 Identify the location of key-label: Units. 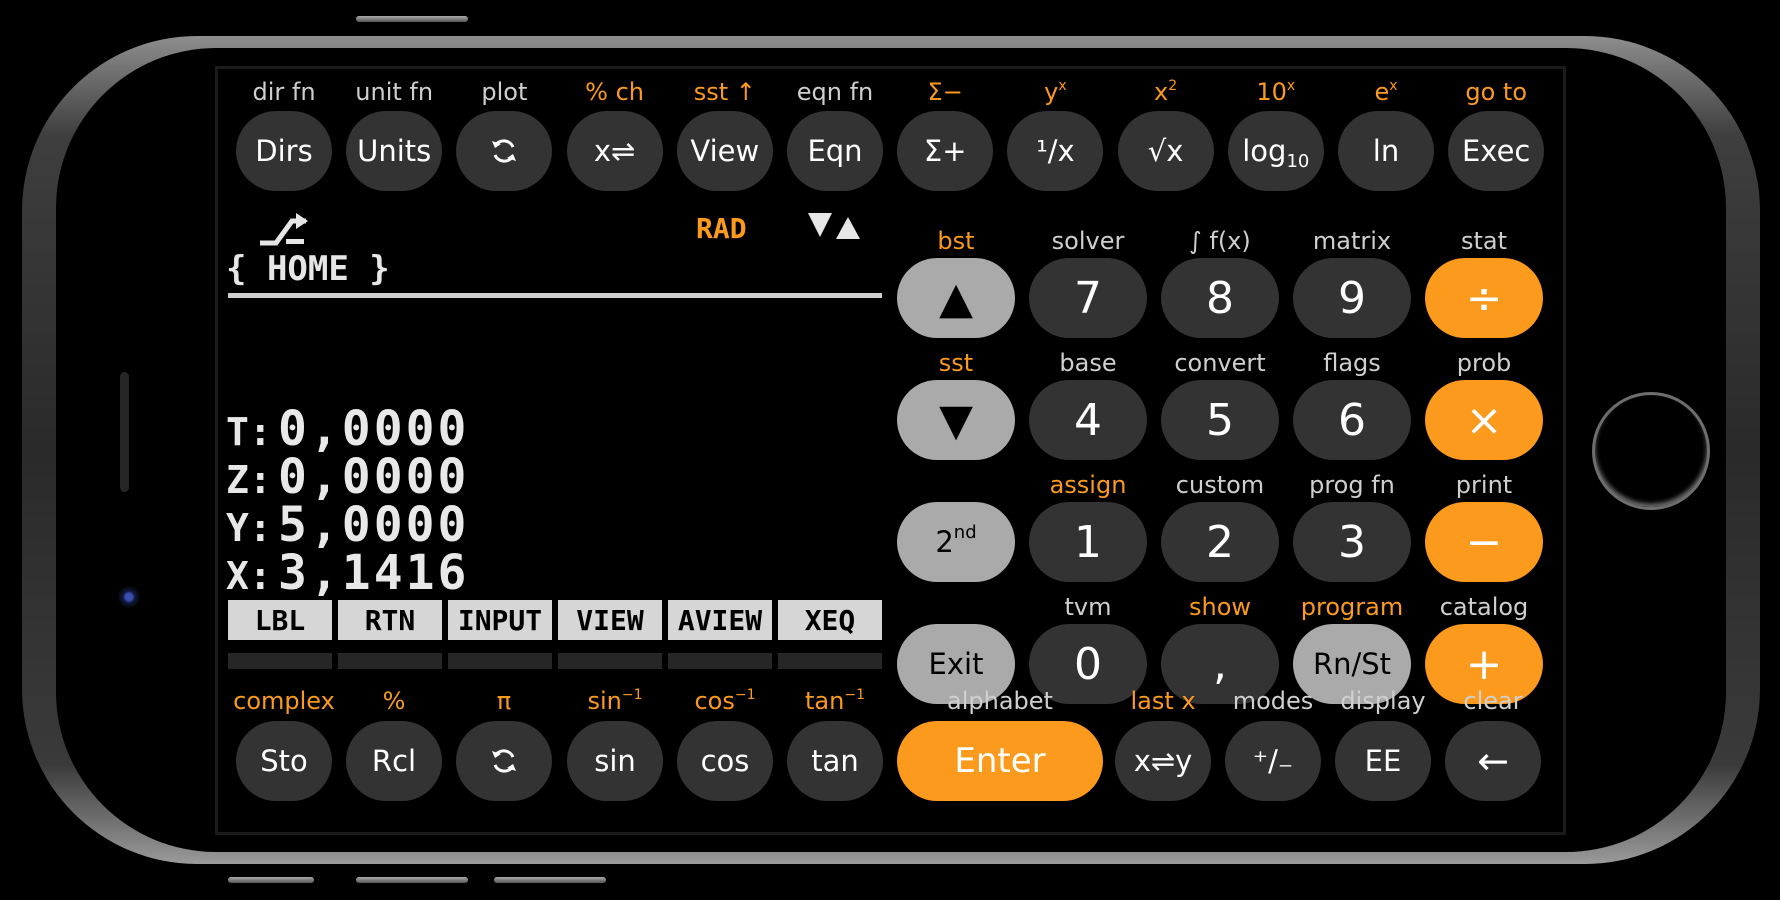
(394, 151).